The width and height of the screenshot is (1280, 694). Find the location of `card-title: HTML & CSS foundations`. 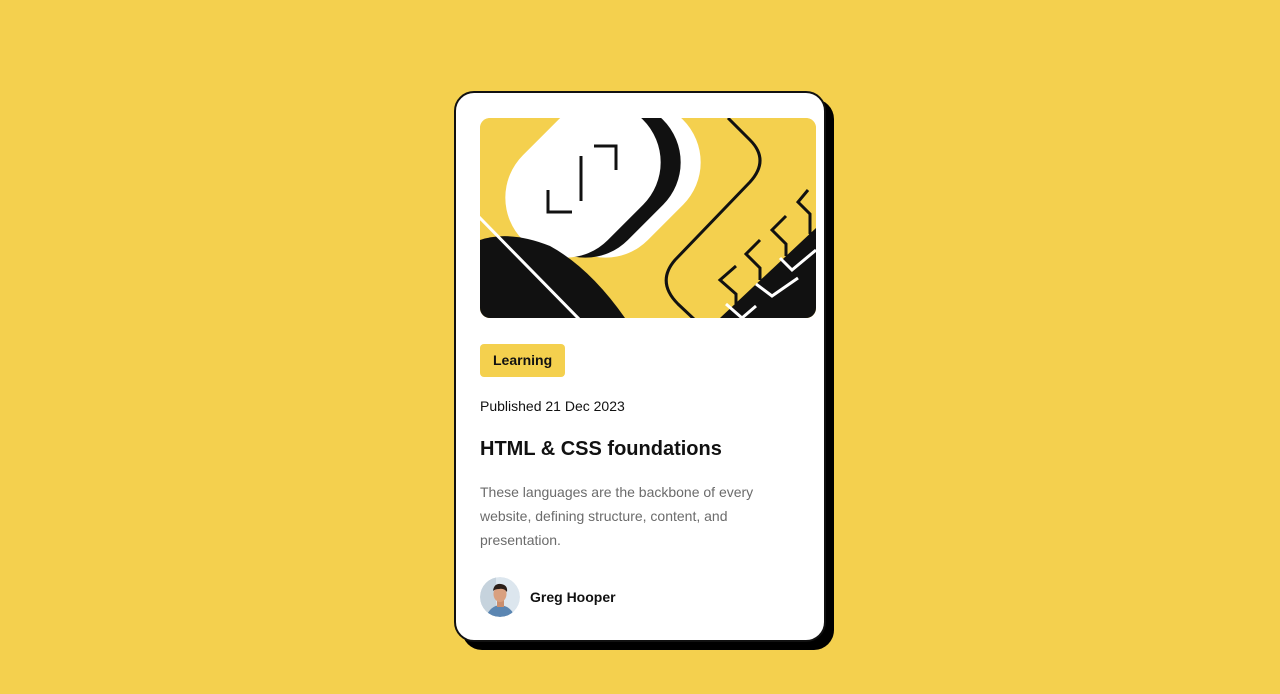

card-title: HTML & CSS foundations is located at coordinates (601, 449).